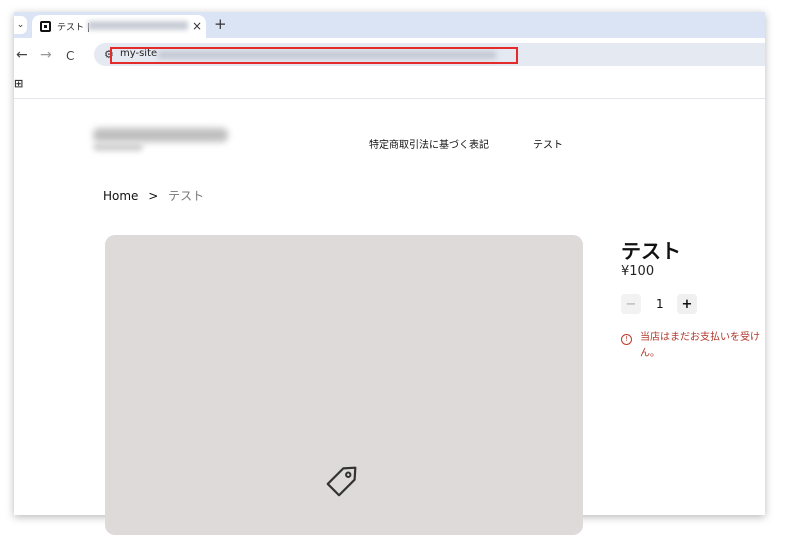 This screenshot has width=794, height=543. Describe the element at coordinates (429, 143) in the screenshot. I see `nav-link-legal: 特定商取引法に基づく表記` at that location.